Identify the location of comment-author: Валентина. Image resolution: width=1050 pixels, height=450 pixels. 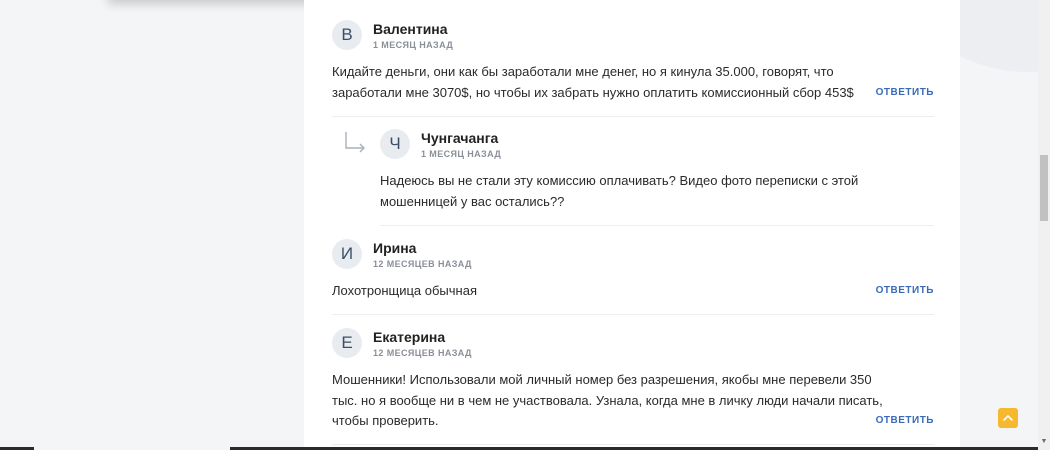
(410, 29).